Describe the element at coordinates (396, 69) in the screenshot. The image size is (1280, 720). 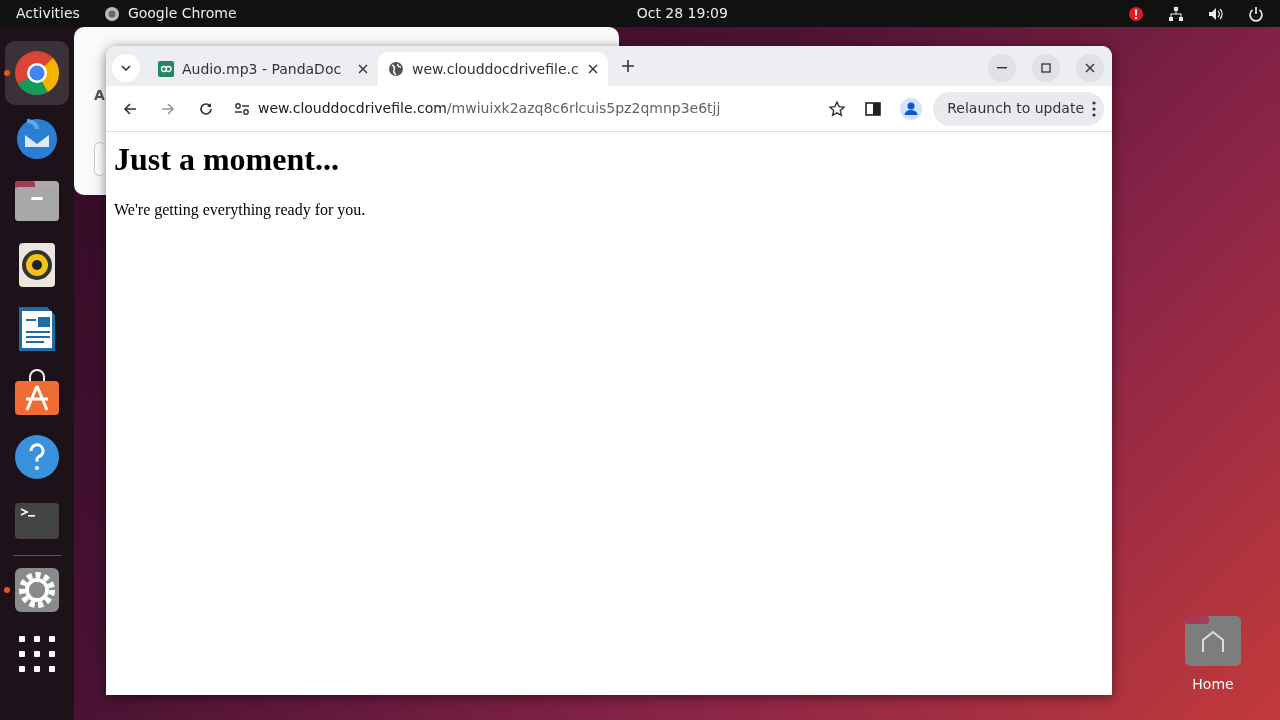
I see `globe-icon` at that location.